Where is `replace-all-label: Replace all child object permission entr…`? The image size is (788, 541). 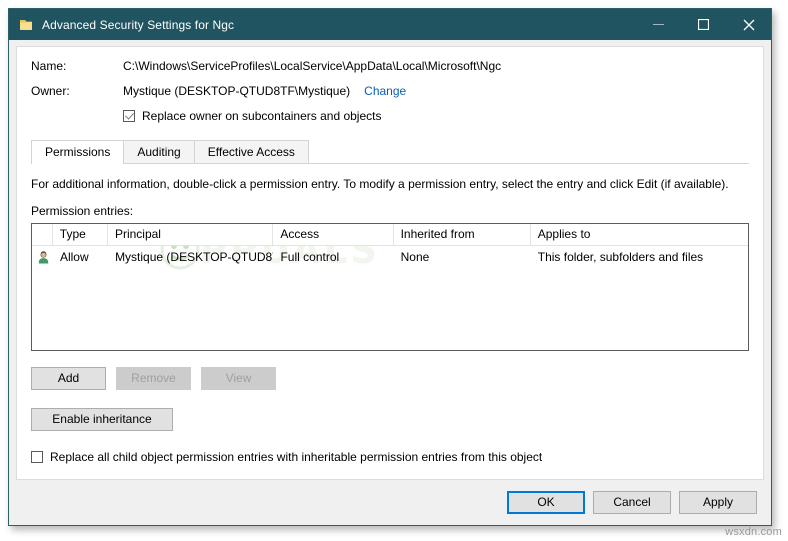 replace-all-label: Replace all child object permission entr… is located at coordinates (296, 457).